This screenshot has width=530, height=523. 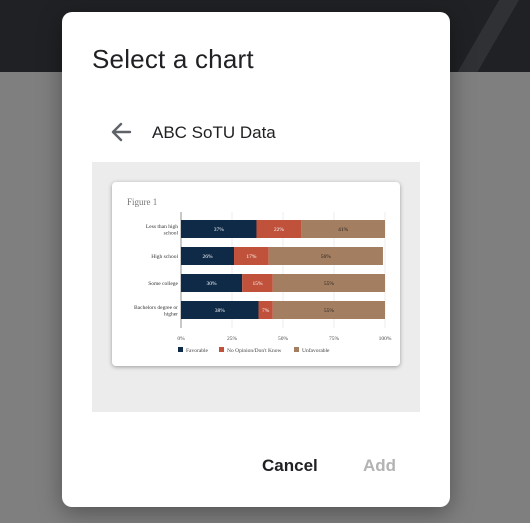 What do you see at coordinates (171, 233) in the screenshot?
I see `category-label: school` at bounding box center [171, 233].